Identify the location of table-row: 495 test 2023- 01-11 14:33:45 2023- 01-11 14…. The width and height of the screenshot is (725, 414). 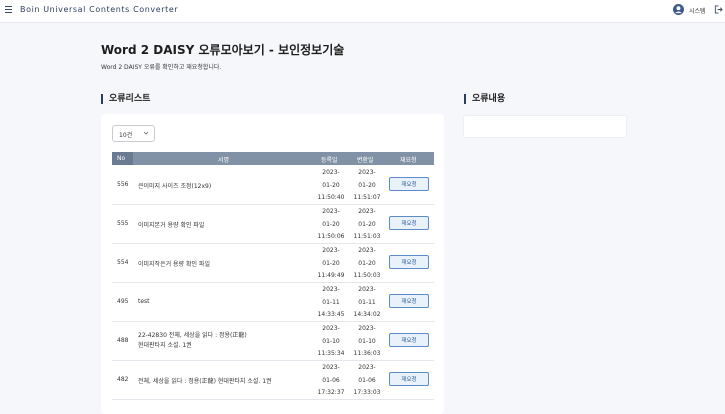
(273, 302).